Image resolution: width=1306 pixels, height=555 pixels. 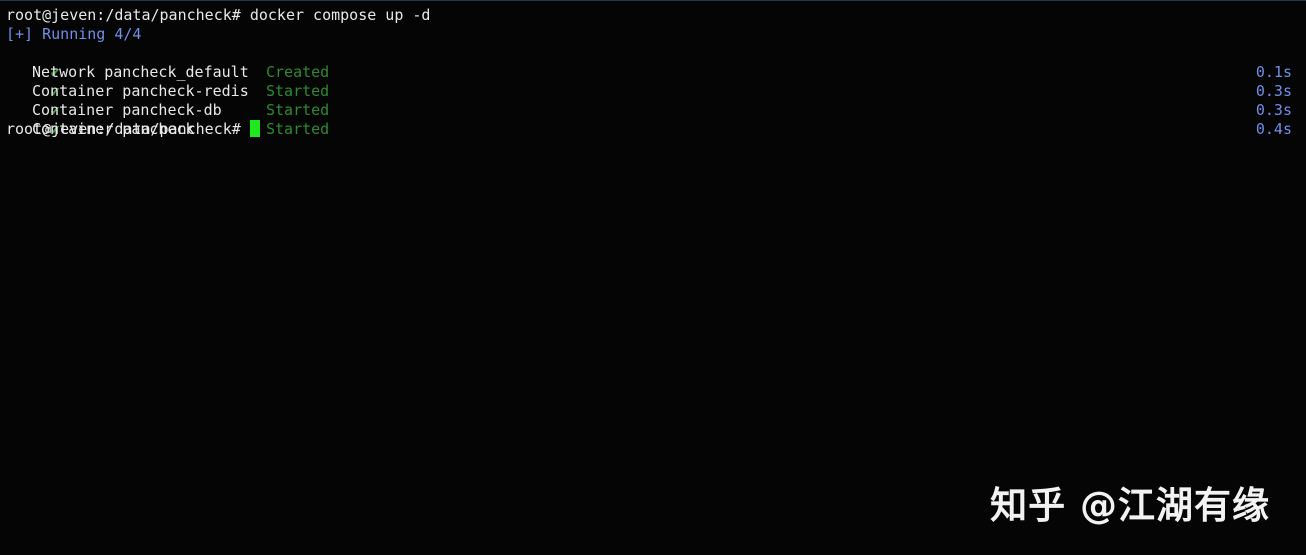 I want to click on input-line: root@jeven:/data/pancheck#, so click(x=649, y=129).